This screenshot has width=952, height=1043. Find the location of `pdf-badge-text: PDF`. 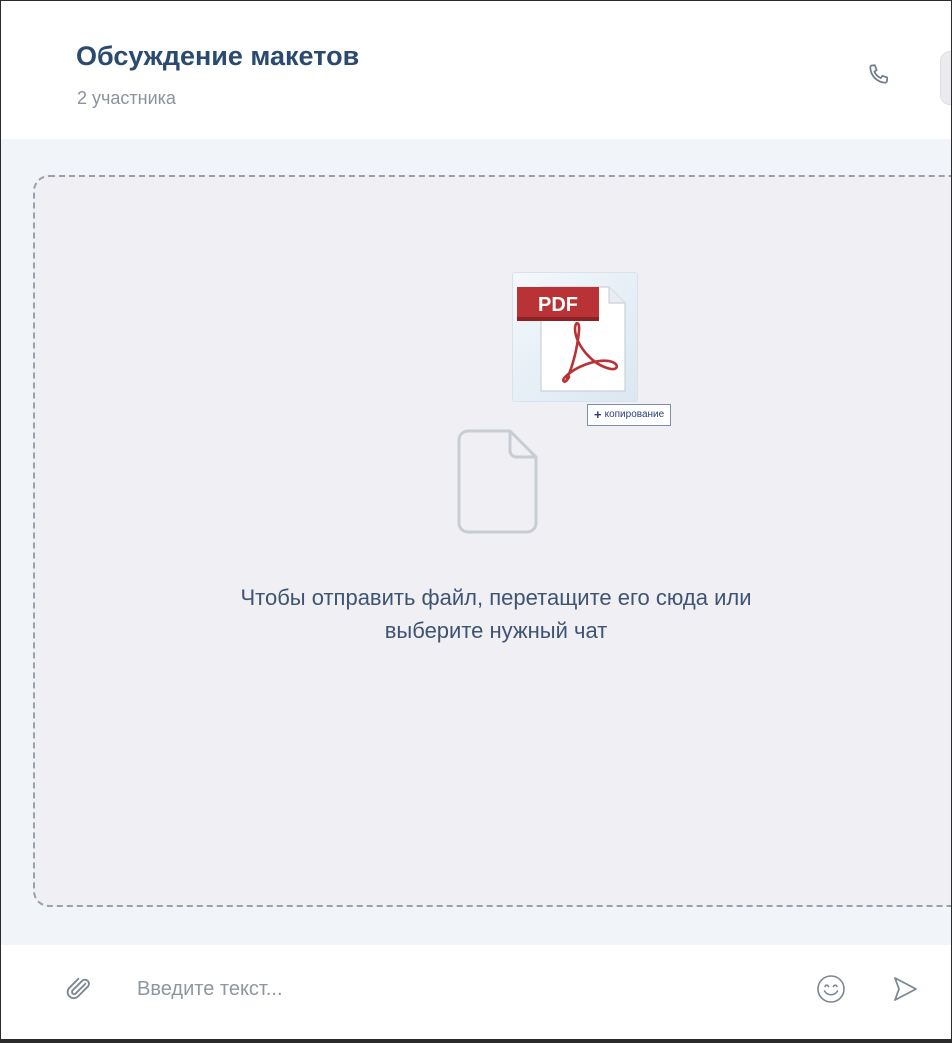

pdf-badge-text: PDF is located at coordinates (558, 305).